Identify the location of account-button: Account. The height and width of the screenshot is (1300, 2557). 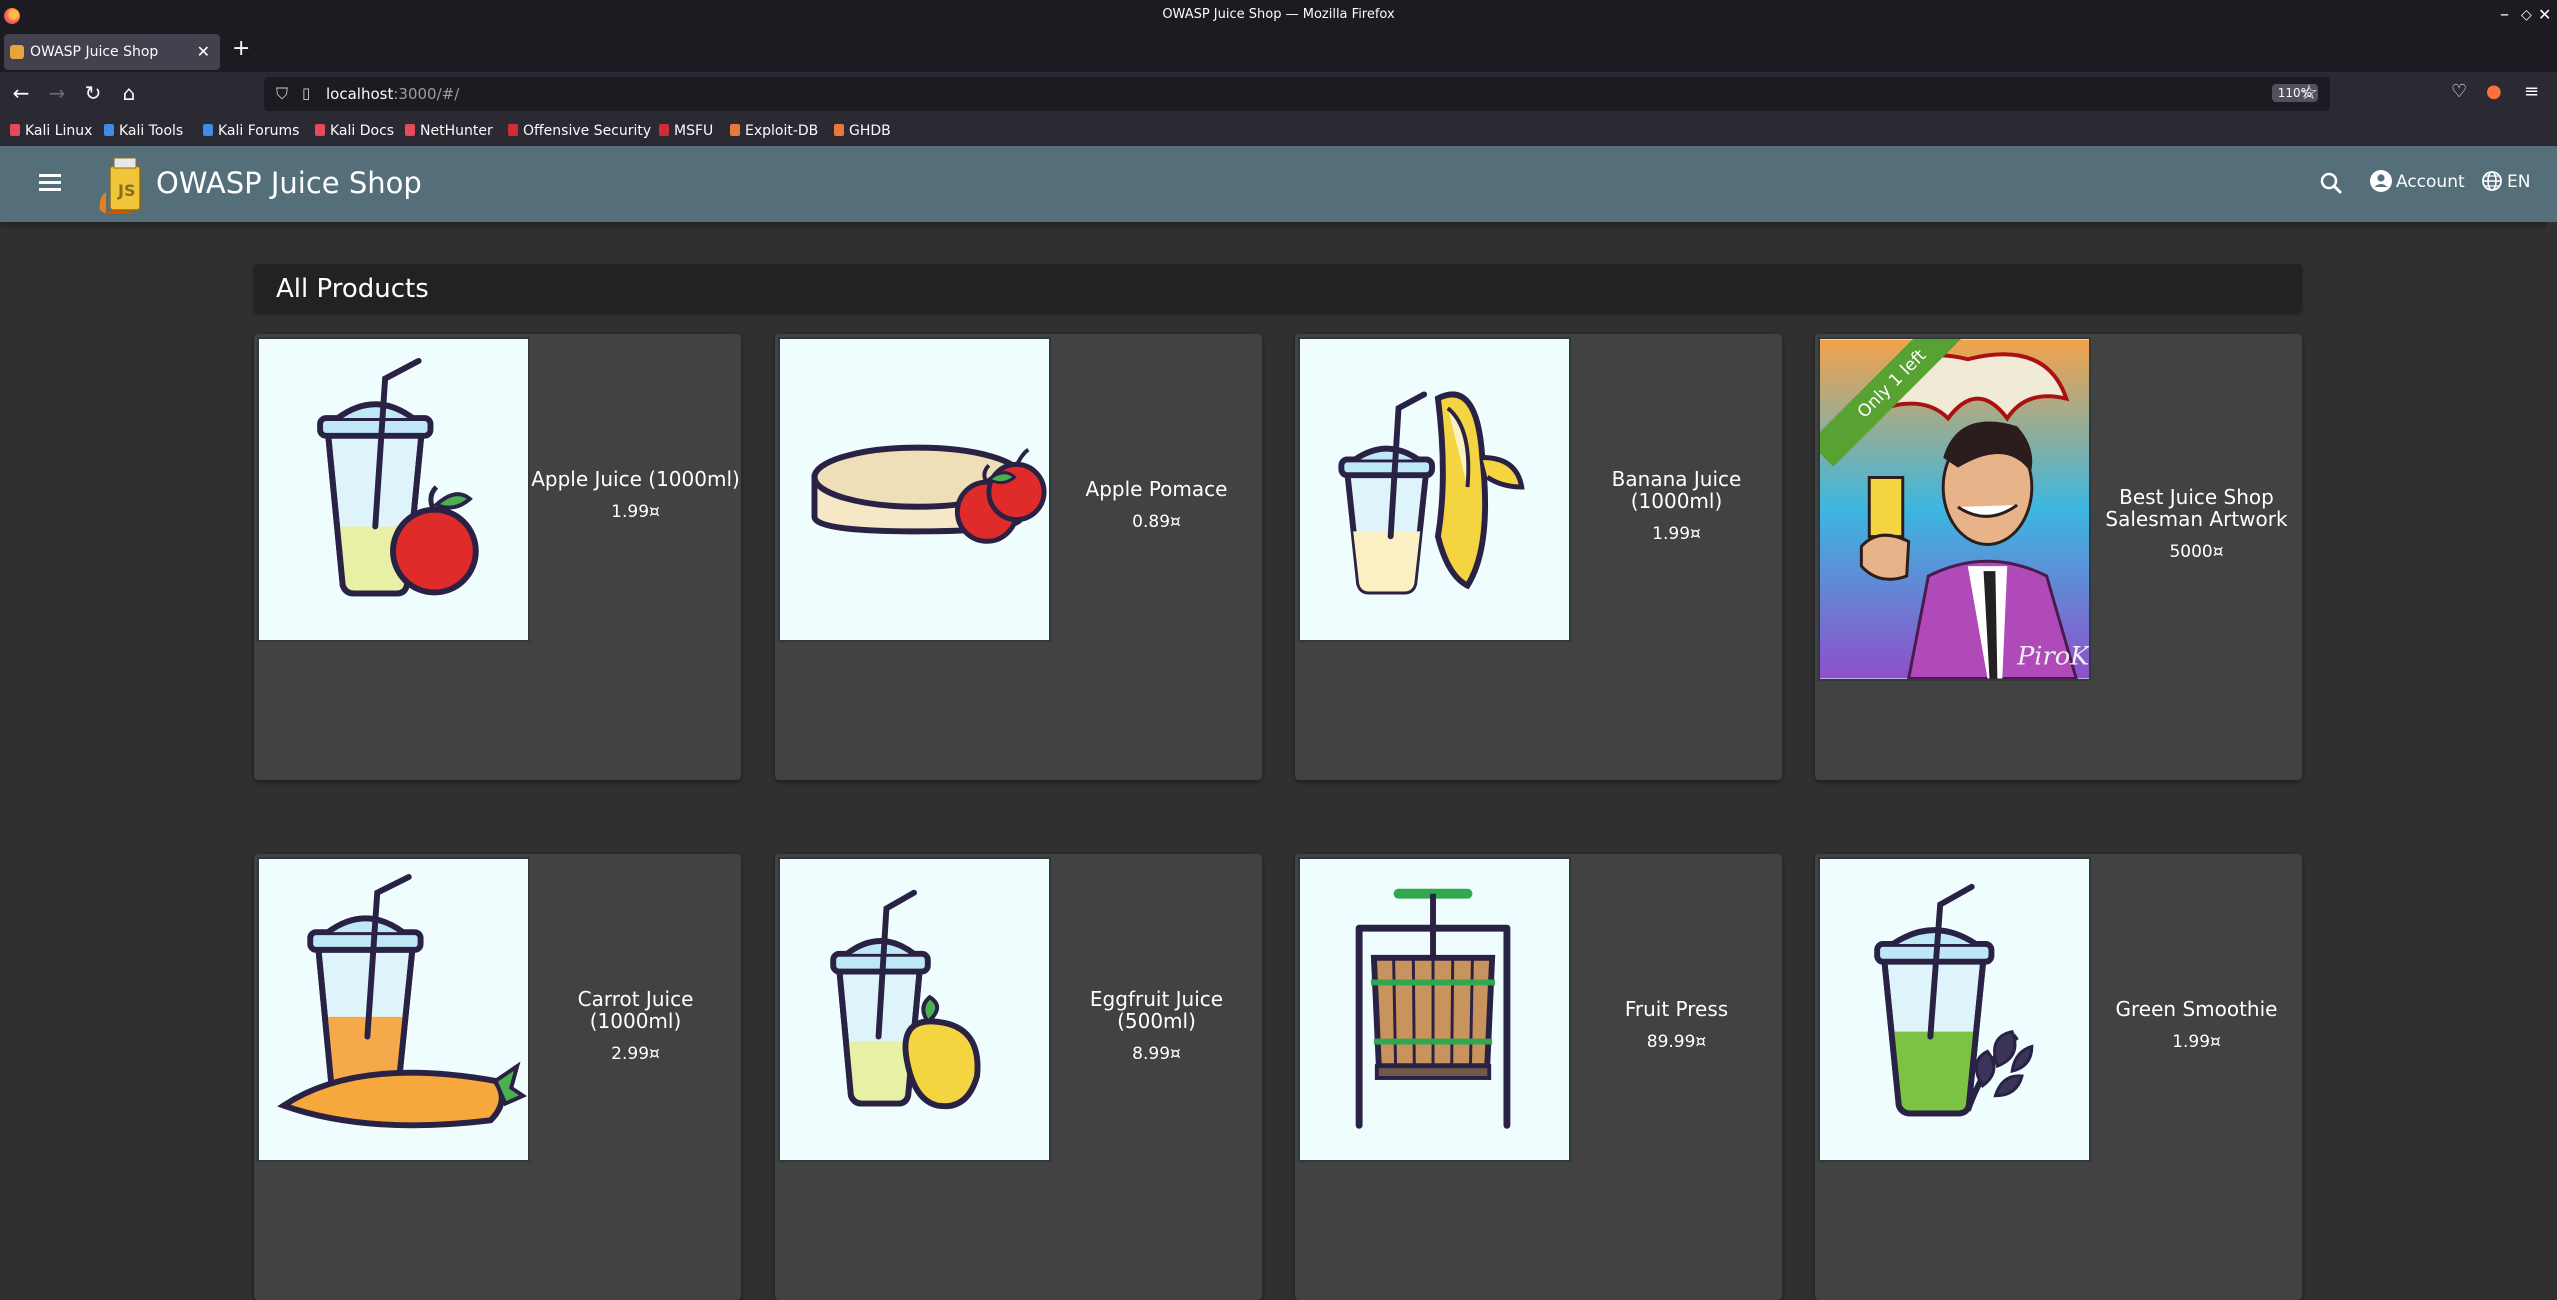
(2417, 181).